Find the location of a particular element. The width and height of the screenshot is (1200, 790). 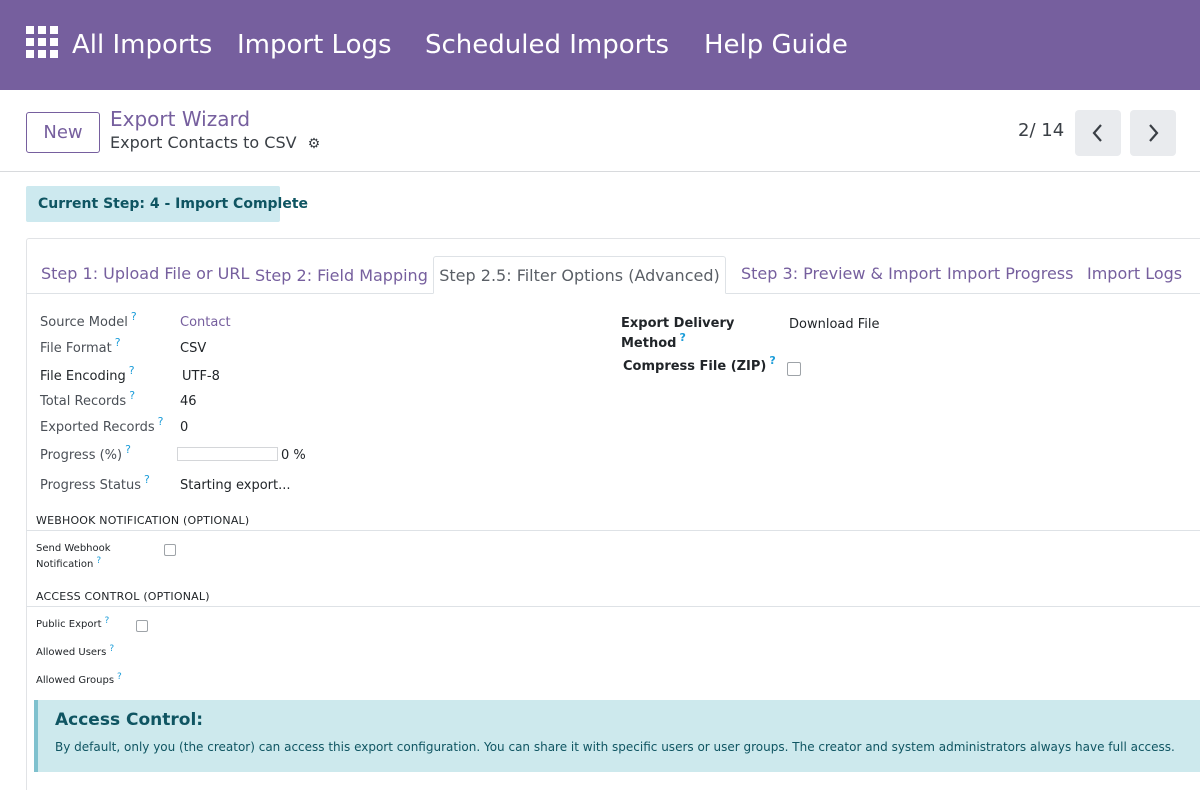

file-format-label: File Format? is located at coordinates (80, 346).